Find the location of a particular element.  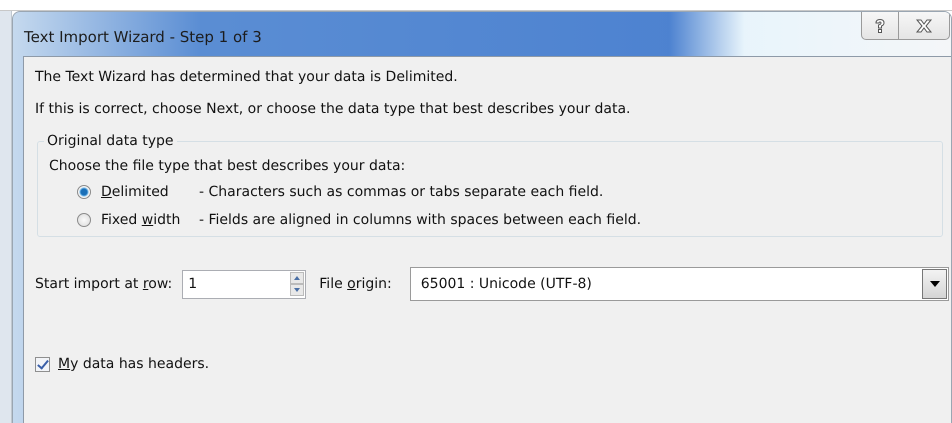

group-legend: Original data type is located at coordinates (110, 141).